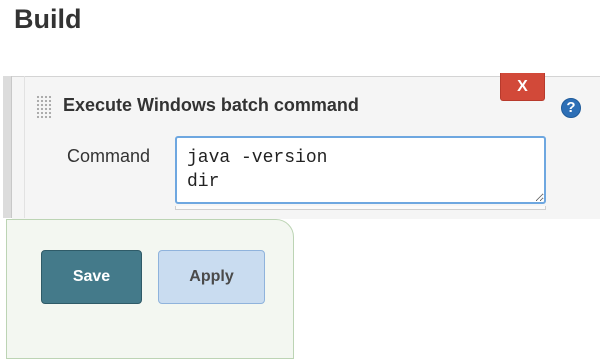  Describe the element at coordinates (109, 156) in the screenshot. I see `command-label: Command` at that location.